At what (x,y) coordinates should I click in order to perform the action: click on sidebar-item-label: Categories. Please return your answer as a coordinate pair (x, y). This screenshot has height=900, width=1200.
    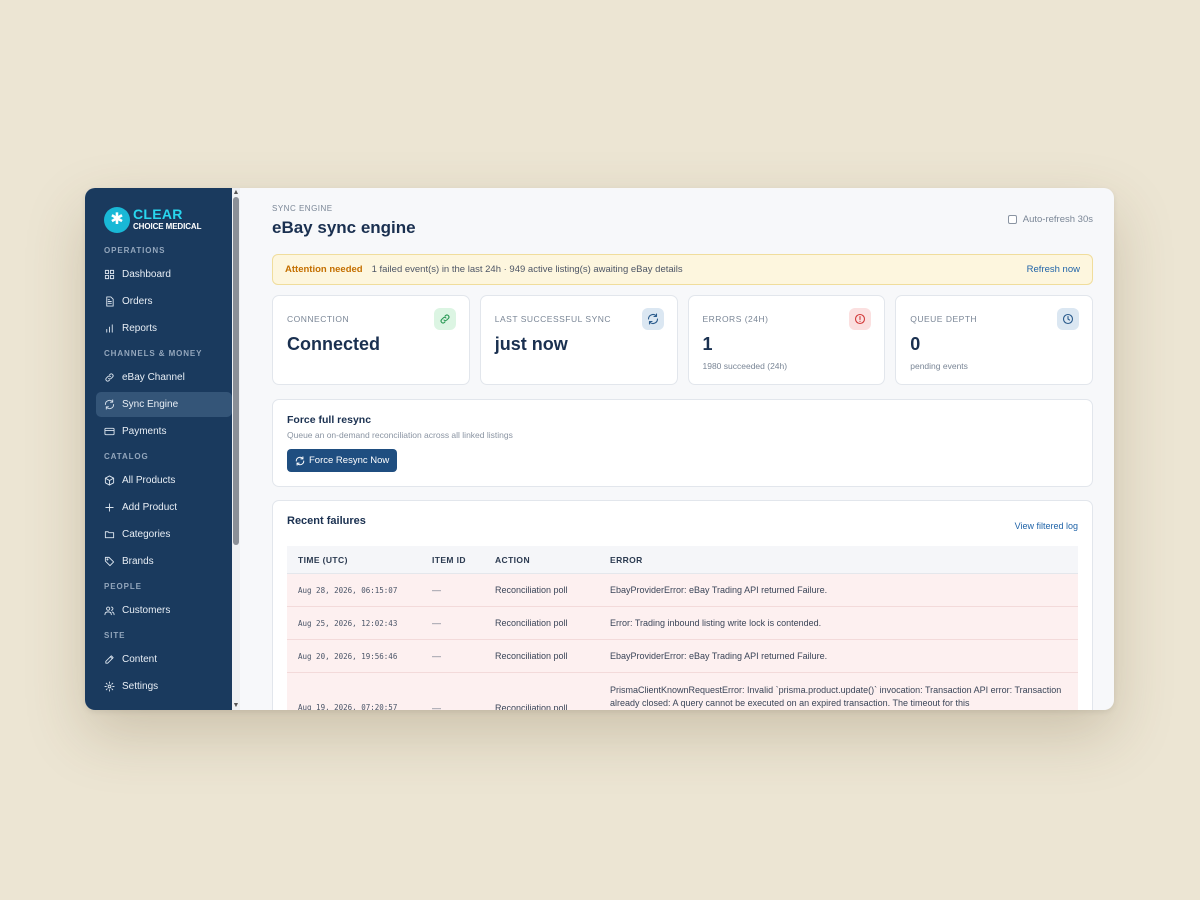
    Looking at the image, I should click on (146, 534).